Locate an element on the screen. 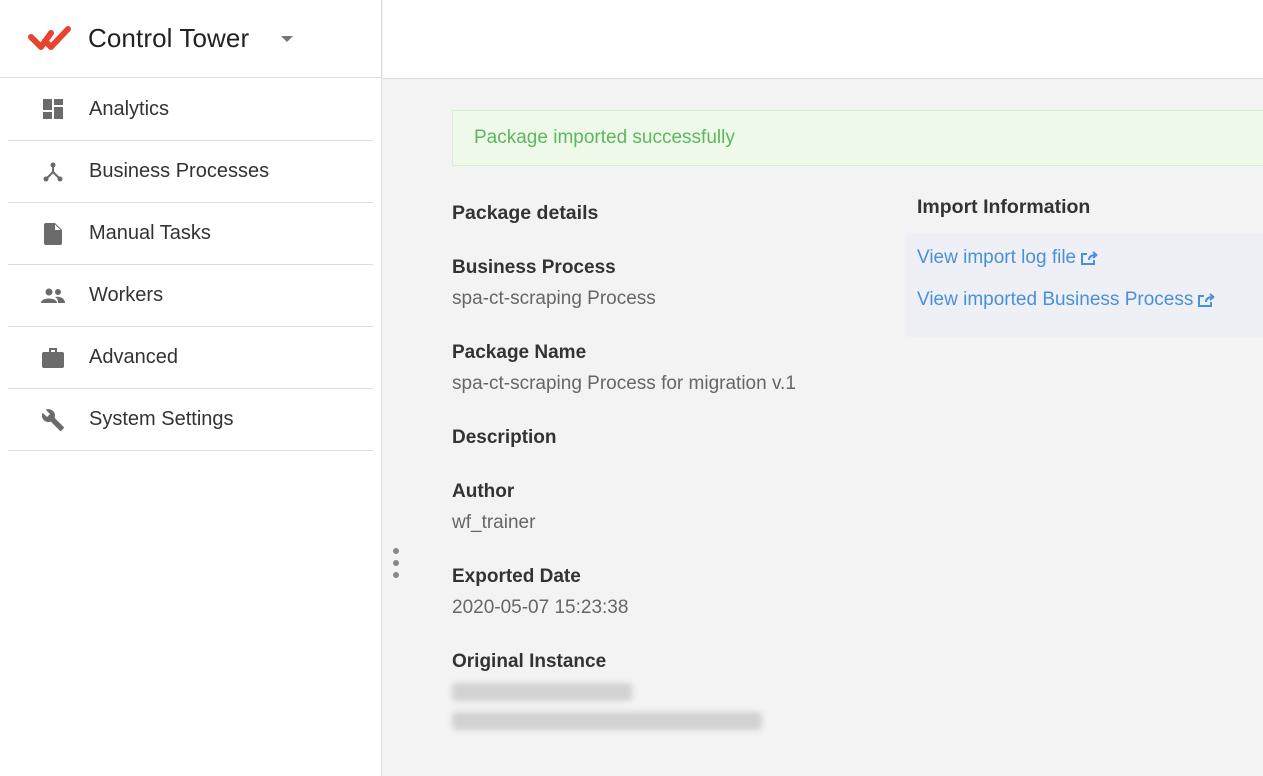 Image resolution: width=1263 pixels, height=776 pixels. document-icon is located at coordinates (53, 234).